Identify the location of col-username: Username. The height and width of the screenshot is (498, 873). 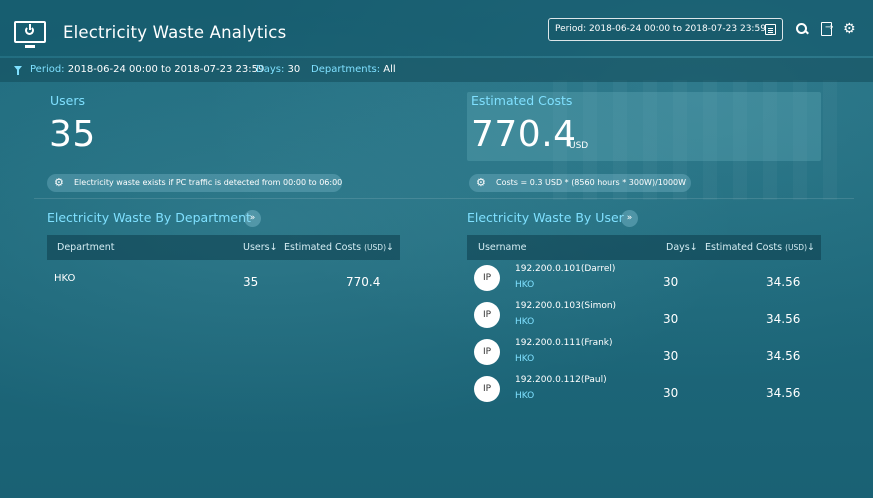
(502, 247).